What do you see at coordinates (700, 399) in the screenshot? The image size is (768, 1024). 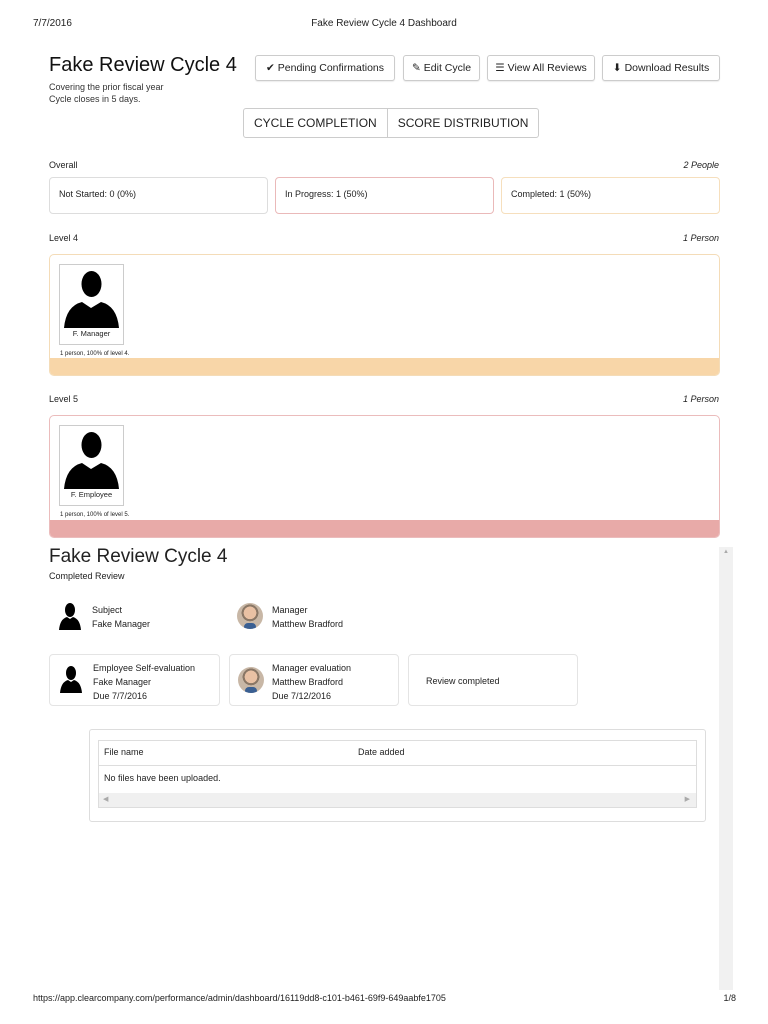 I see `level-5-count: 1 Person` at bounding box center [700, 399].